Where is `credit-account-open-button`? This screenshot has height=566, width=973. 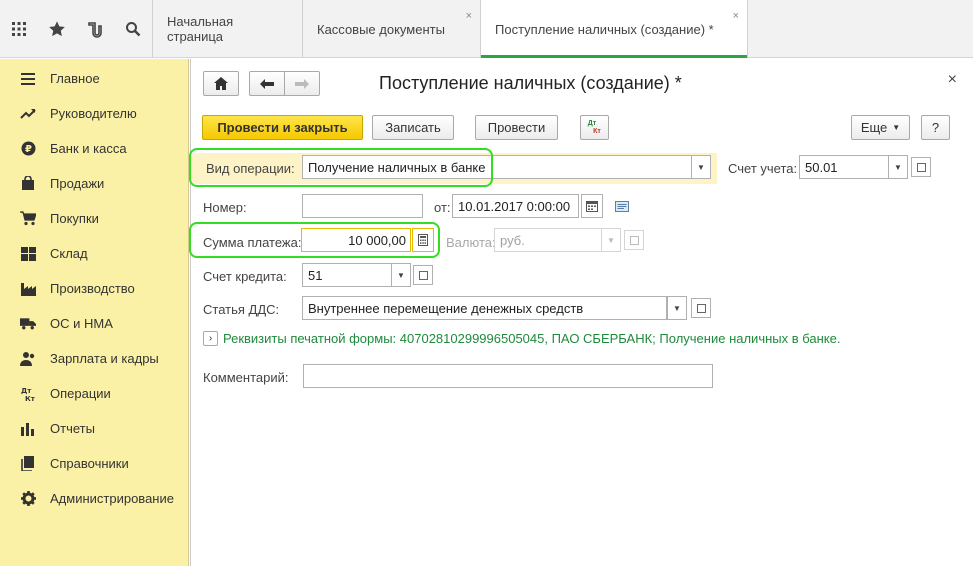 credit-account-open-button is located at coordinates (423, 275).